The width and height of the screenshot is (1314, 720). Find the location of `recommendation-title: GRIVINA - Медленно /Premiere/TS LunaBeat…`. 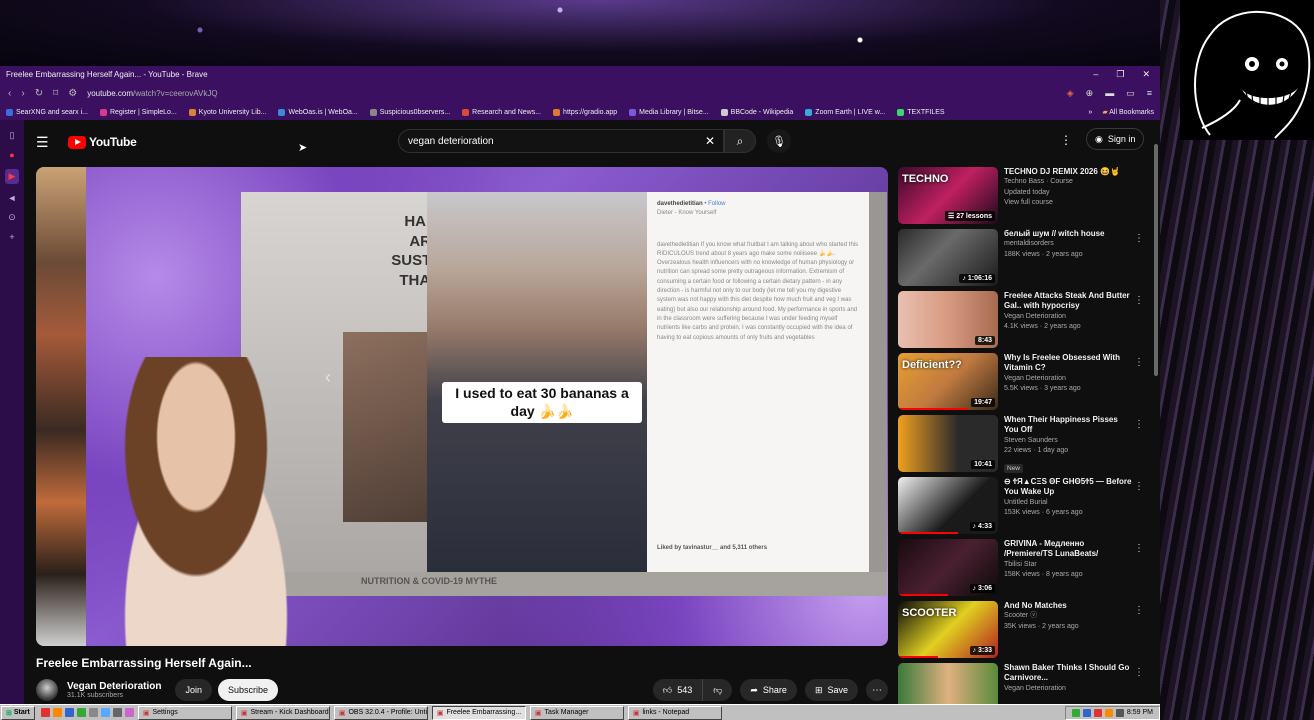

recommendation-title: GRIVINA - Медленно /Premiere/TS LunaBeat… is located at coordinates (1069, 549).